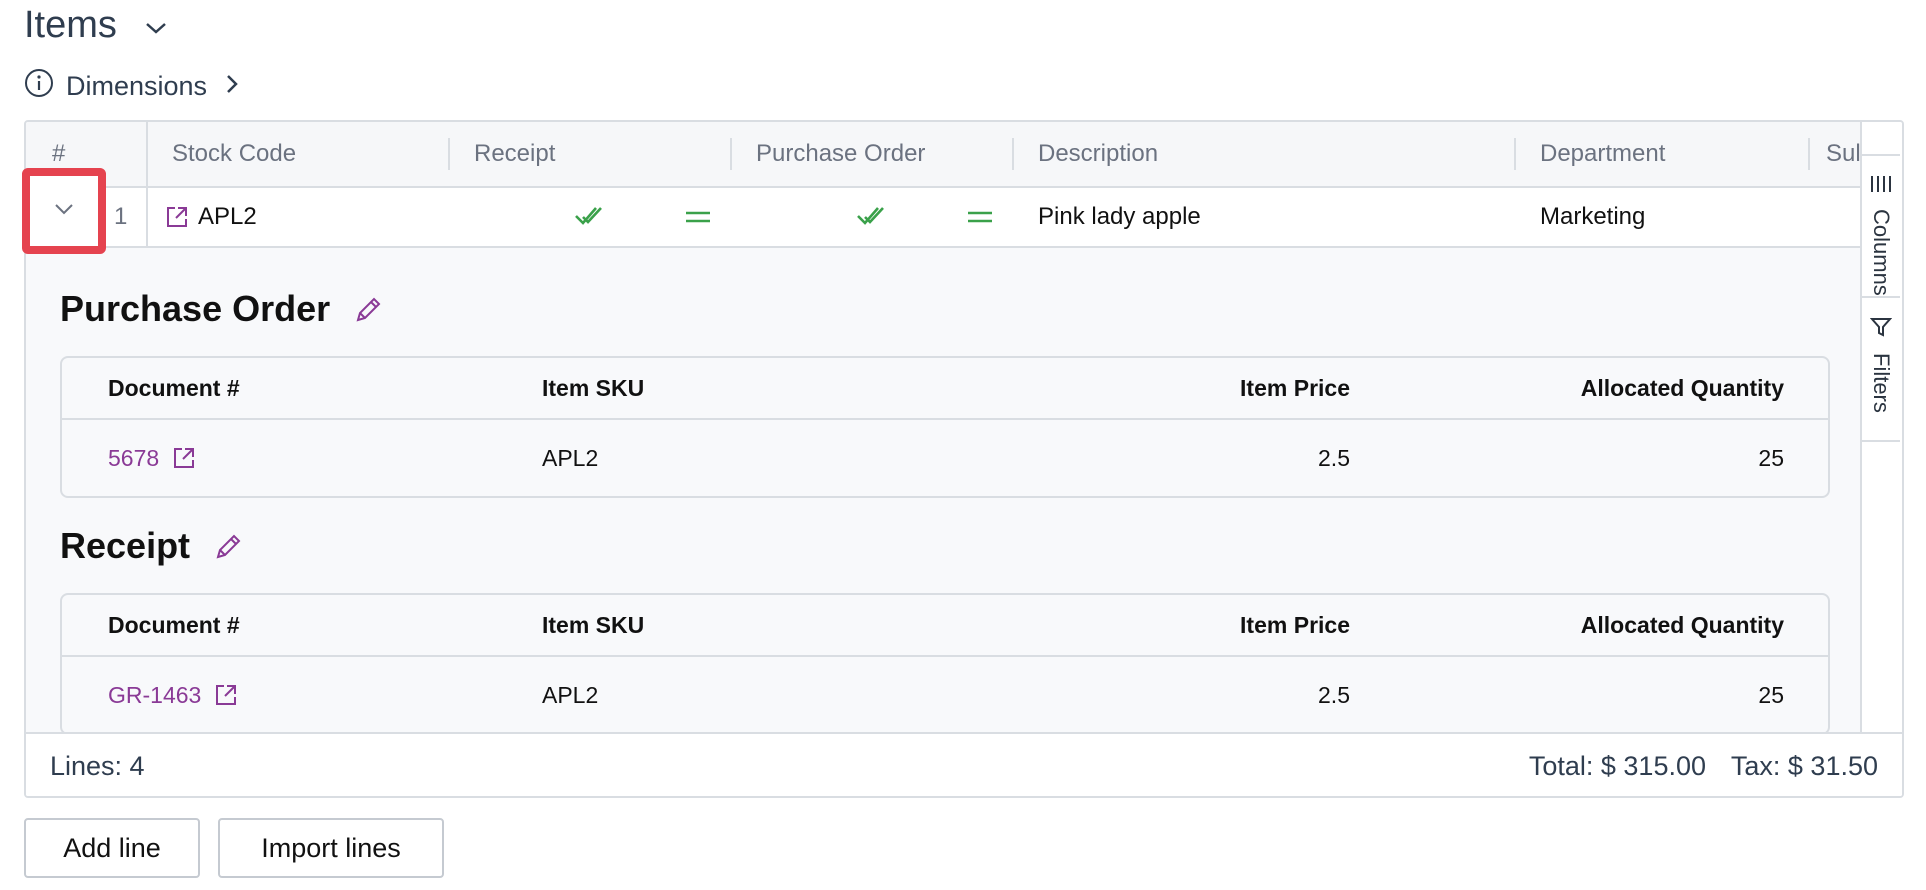 This screenshot has height=890, width=1926. Describe the element at coordinates (1804, 766) in the screenshot. I see `tax-amount: Tax: $ 31.50` at that location.